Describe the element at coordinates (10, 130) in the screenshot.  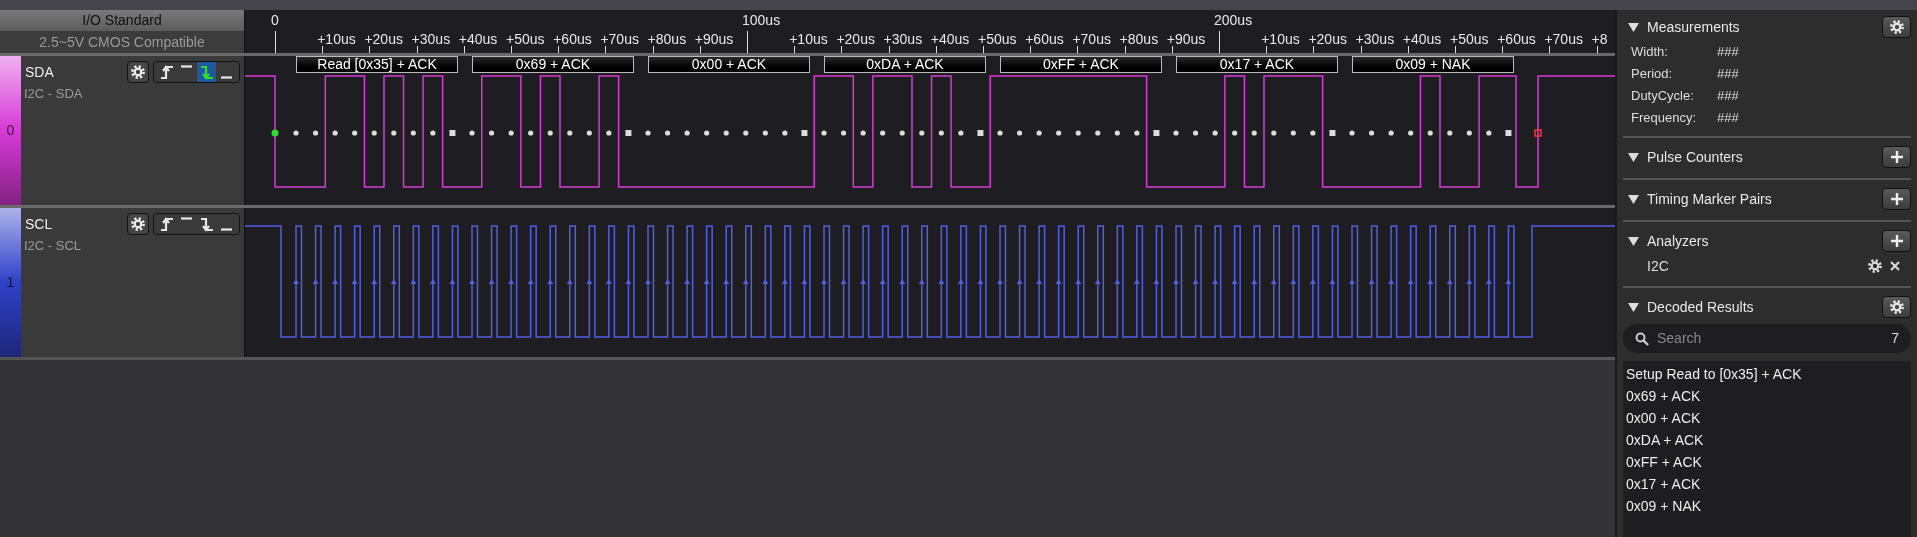
I see `channel-number: 0` at that location.